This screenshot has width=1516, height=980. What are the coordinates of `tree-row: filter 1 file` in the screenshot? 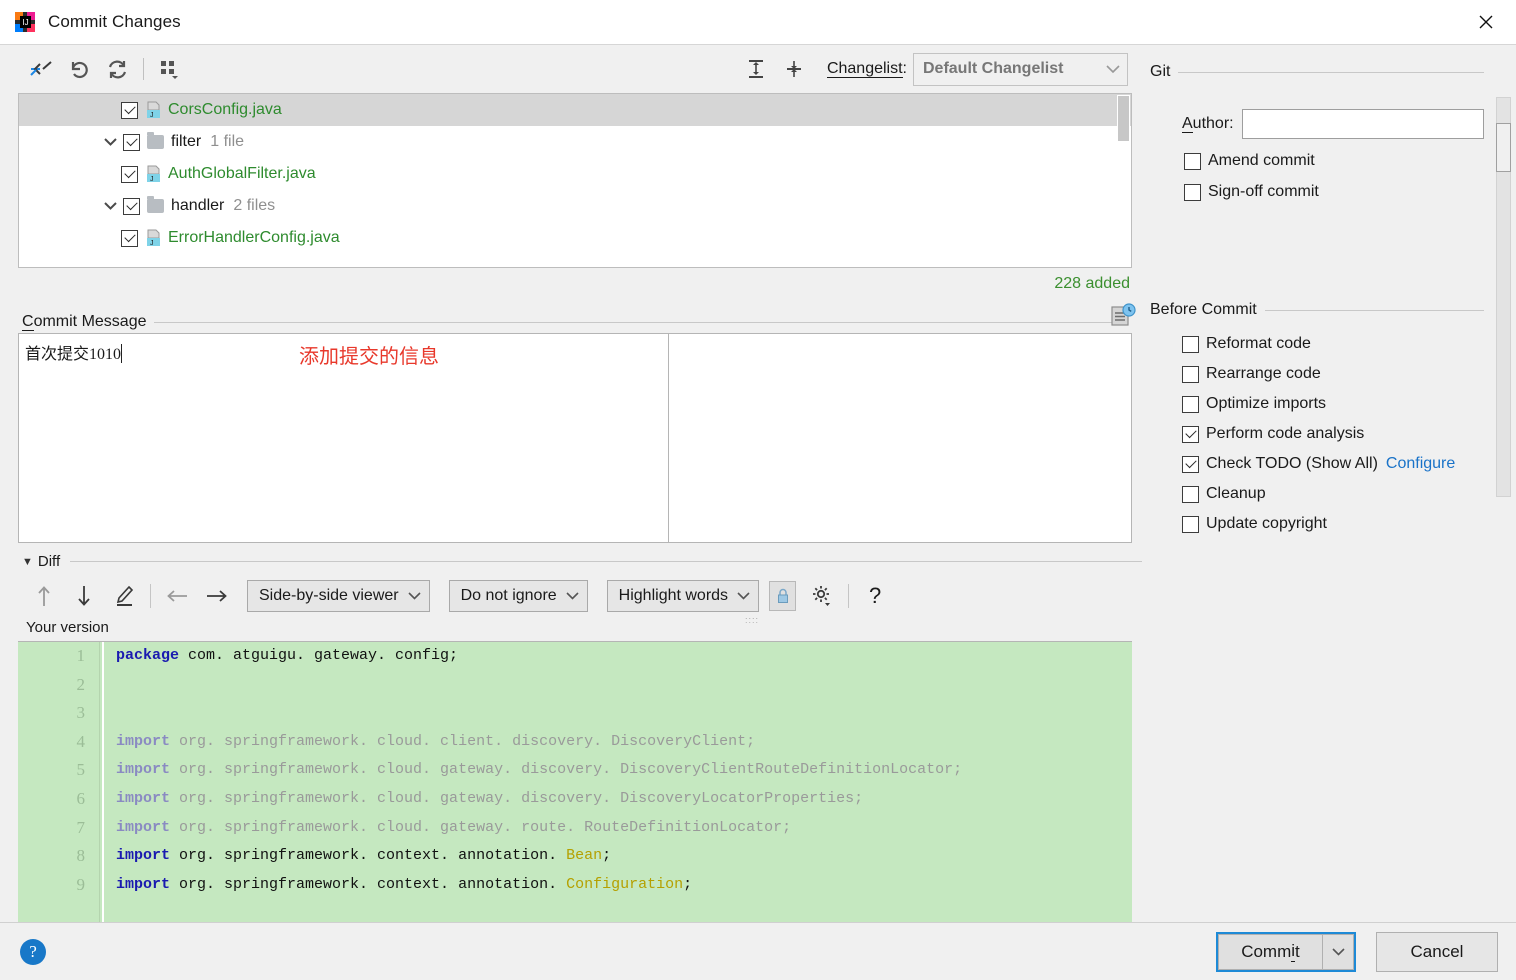 It's located at (575, 142).